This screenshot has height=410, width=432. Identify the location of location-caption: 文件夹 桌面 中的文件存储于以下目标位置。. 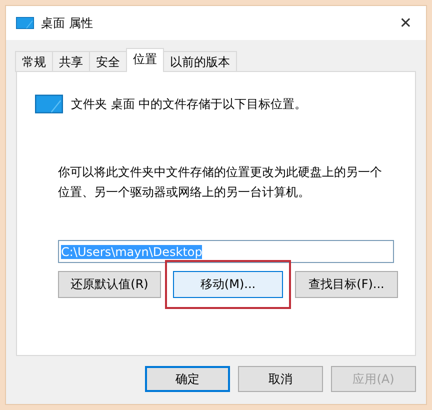
(189, 104).